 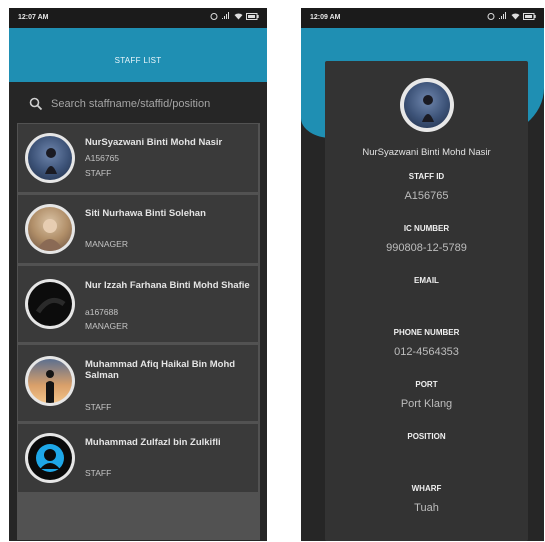 I want to click on page-title: STAFF LIST, so click(x=138, y=60).